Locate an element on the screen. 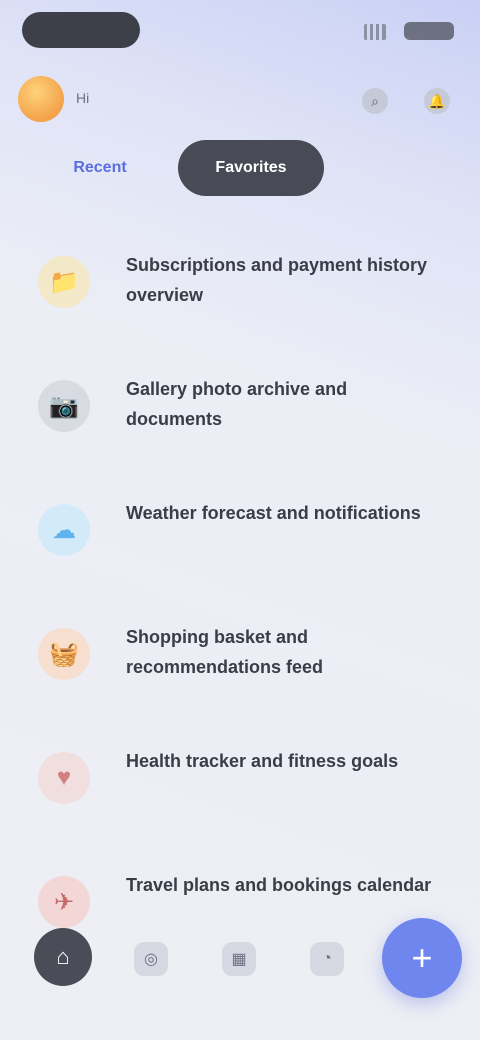 The image size is (480, 1040). item-title: Weather forecast and notifications is located at coordinates (273, 513).